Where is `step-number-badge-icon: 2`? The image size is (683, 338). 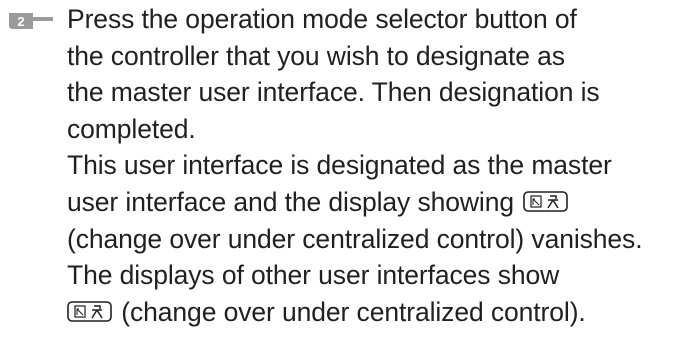
step-number-badge-icon: 2 is located at coordinates (31, 21).